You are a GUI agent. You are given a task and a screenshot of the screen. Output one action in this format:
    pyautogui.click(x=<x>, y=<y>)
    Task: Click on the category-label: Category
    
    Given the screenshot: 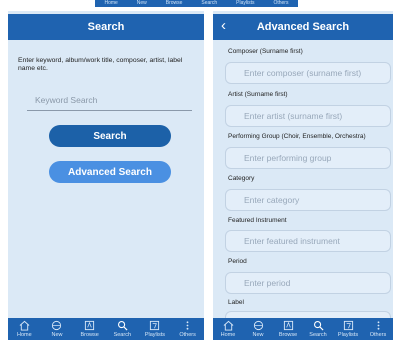 What is the action you would take?
    pyautogui.click(x=241, y=178)
    